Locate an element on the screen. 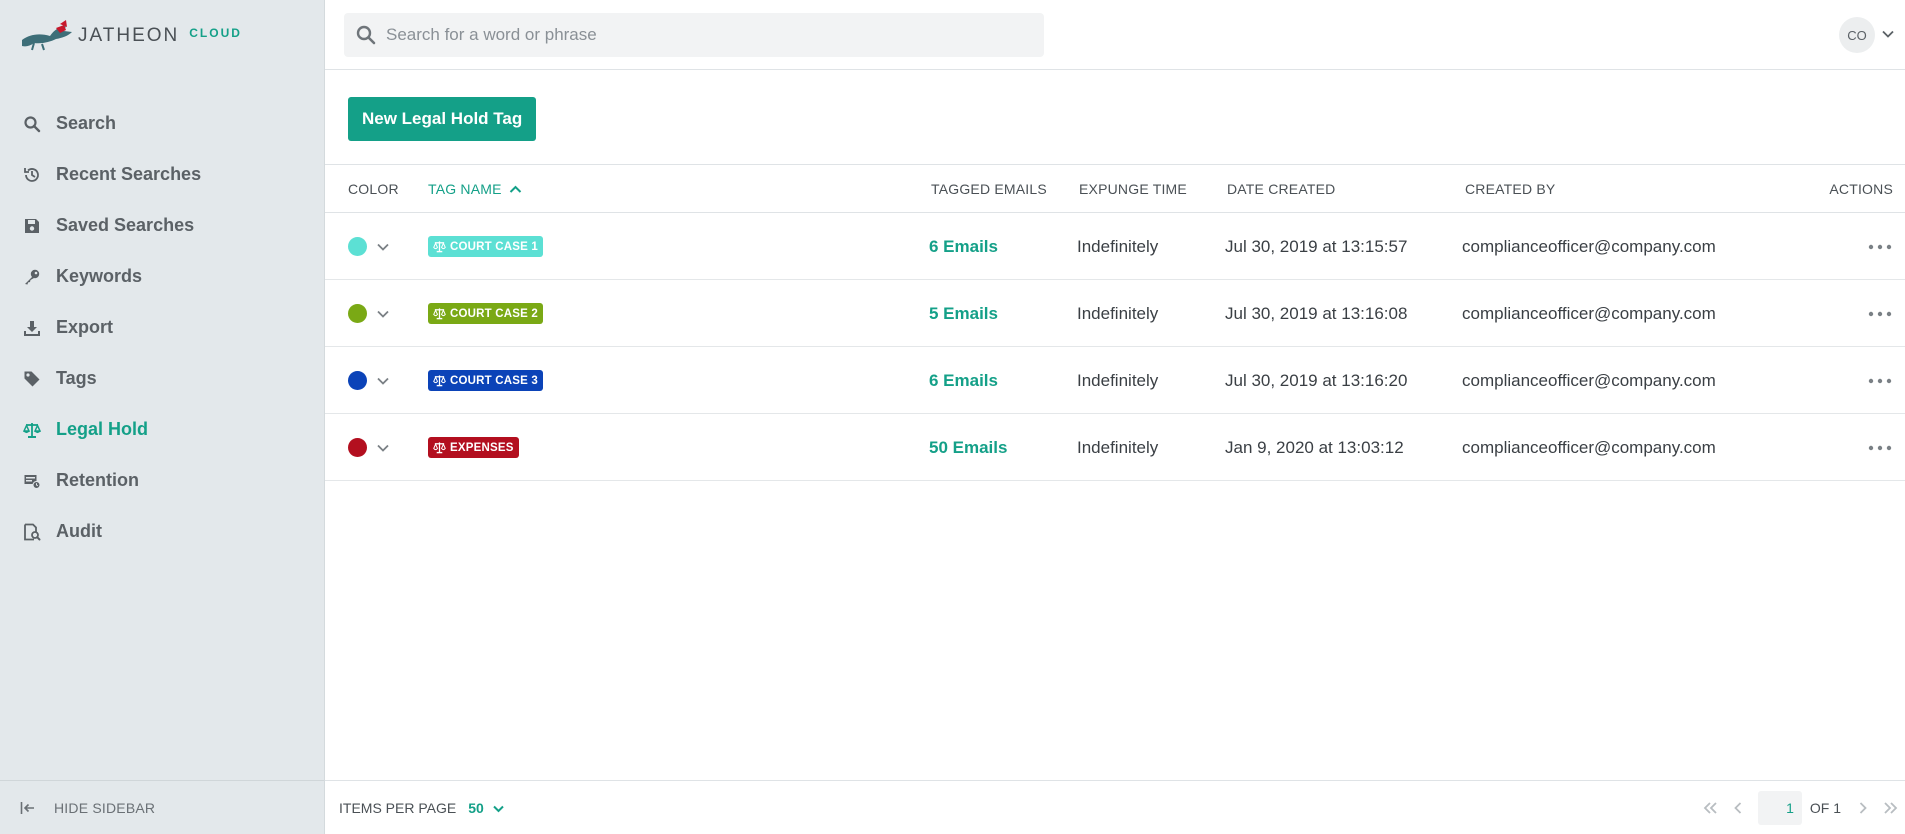 The width and height of the screenshot is (1905, 834). tag-label: COURT CASE 1 is located at coordinates (494, 246).